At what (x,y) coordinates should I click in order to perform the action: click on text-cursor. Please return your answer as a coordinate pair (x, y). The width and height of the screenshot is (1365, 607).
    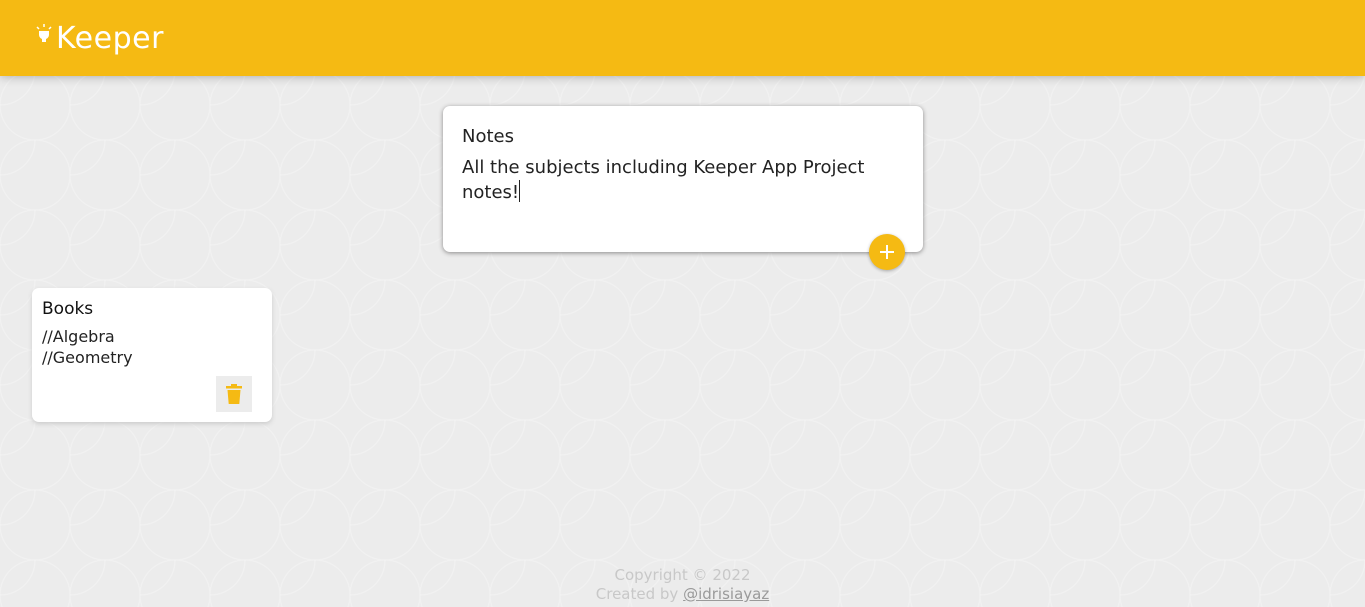
    Looking at the image, I should click on (520, 191).